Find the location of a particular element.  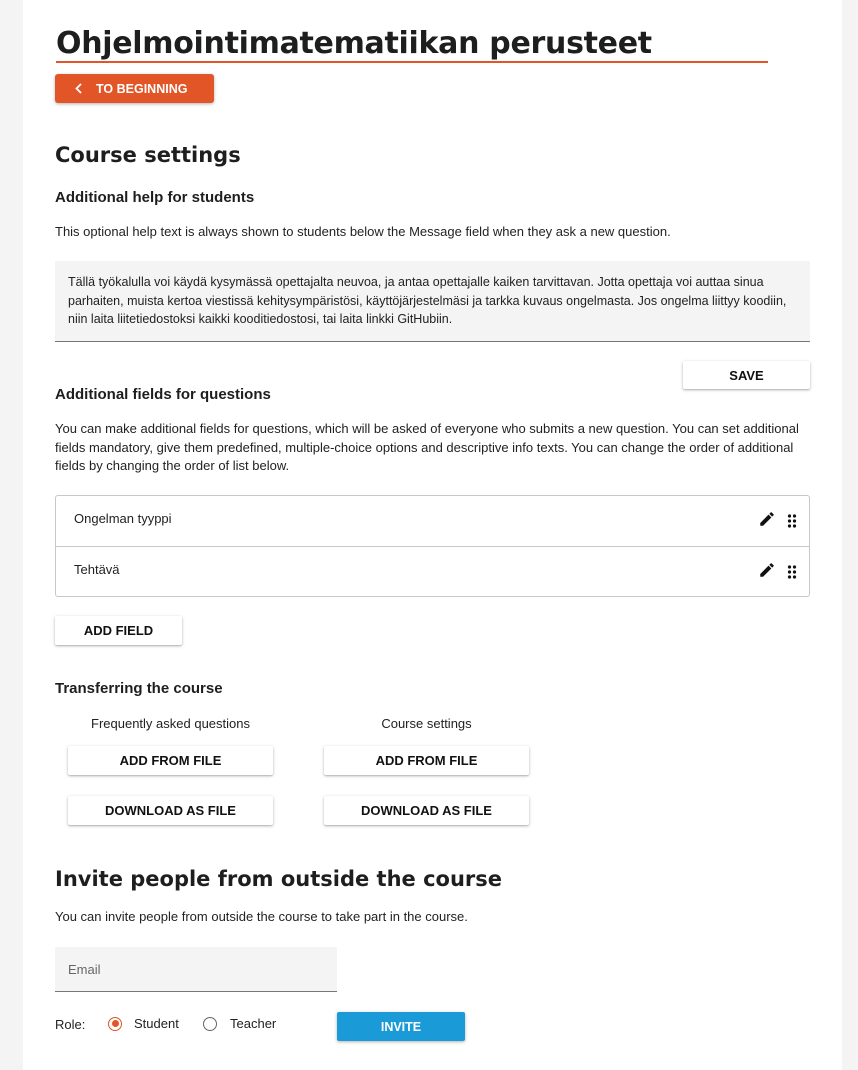

faq-download-as-file-button: DOWNLOAD AS FILE is located at coordinates (170, 810).